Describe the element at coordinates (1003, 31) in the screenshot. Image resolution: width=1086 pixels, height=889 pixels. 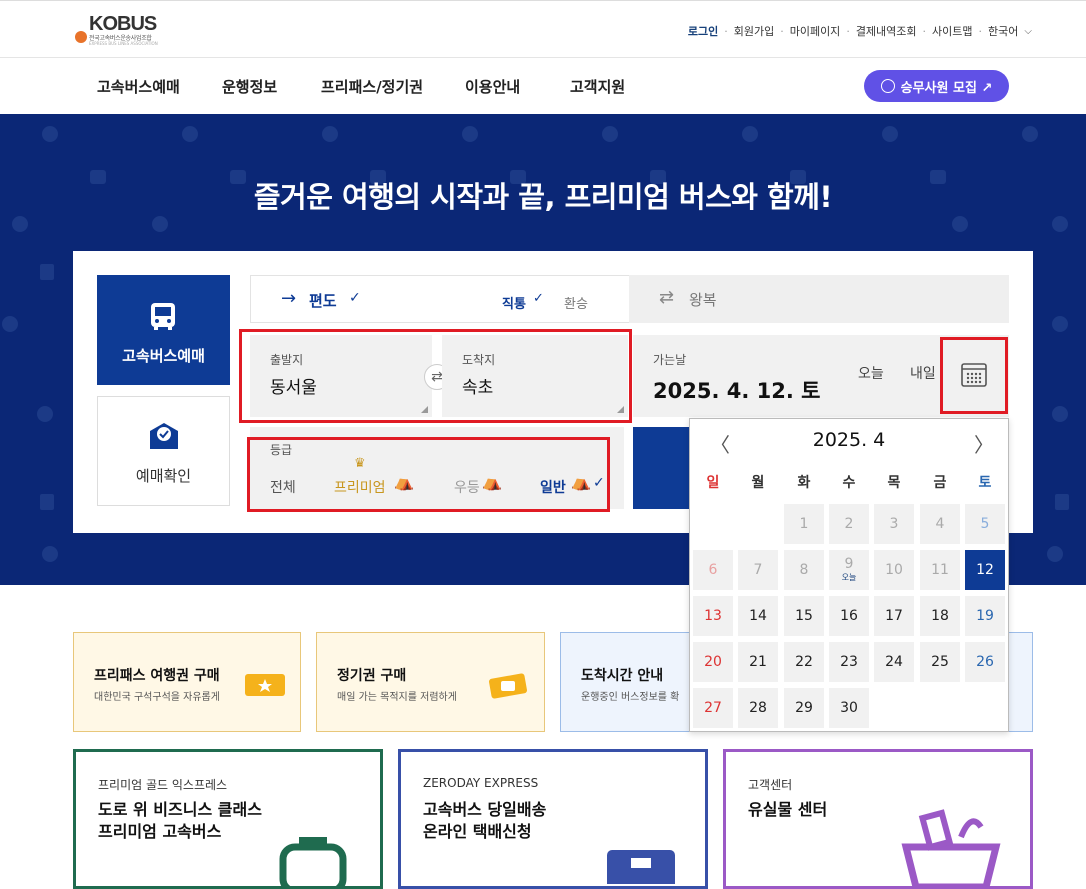
I see `language-select: 한국어` at that location.